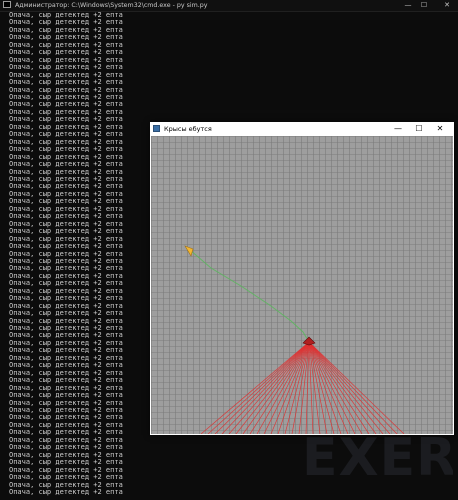  Describe the element at coordinates (419, 129) in the screenshot. I see `game-maximize-button: ☐` at that location.